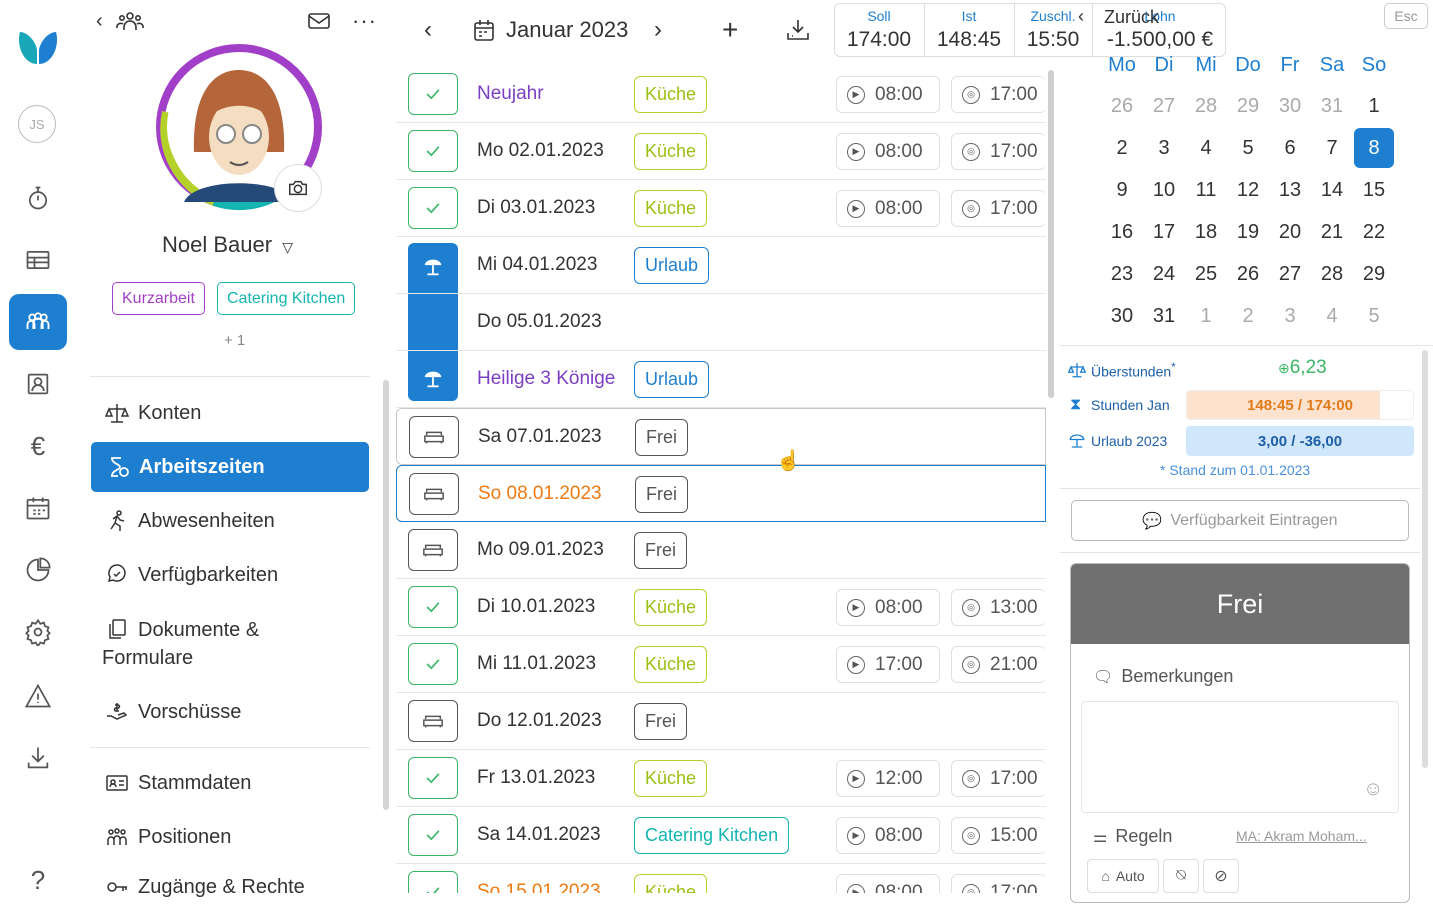 The width and height of the screenshot is (1433, 912). Describe the element at coordinates (1290, 232) in the screenshot. I see `calendar-day: 20` at that location.